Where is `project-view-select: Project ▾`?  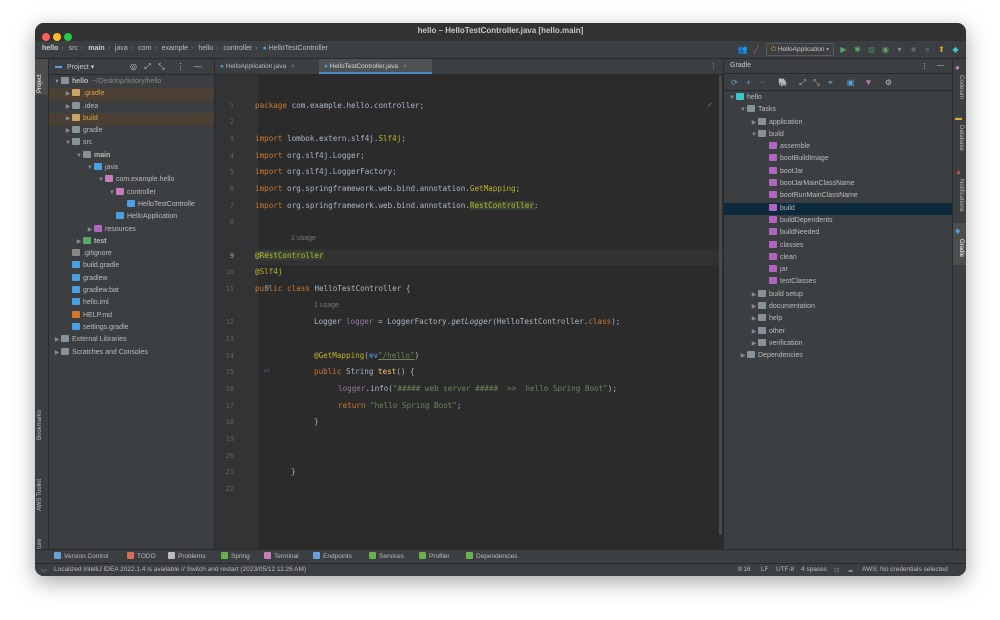 project-view-select: Project ▾ is located at coordinates (80, 67).